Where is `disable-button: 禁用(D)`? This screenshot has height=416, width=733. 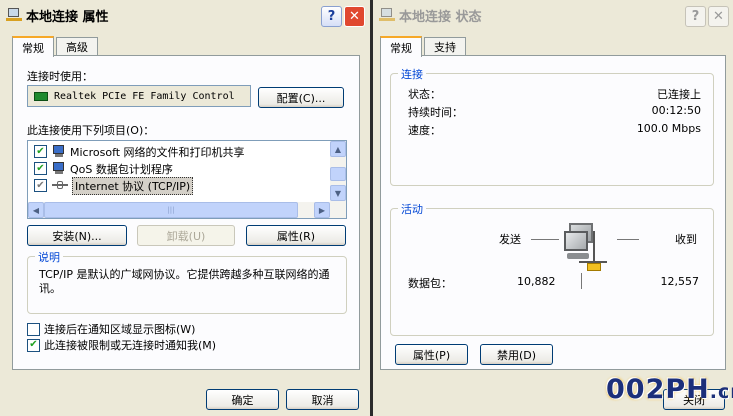 disable-button: 禁用(D) is located at coordinates (516, 354).